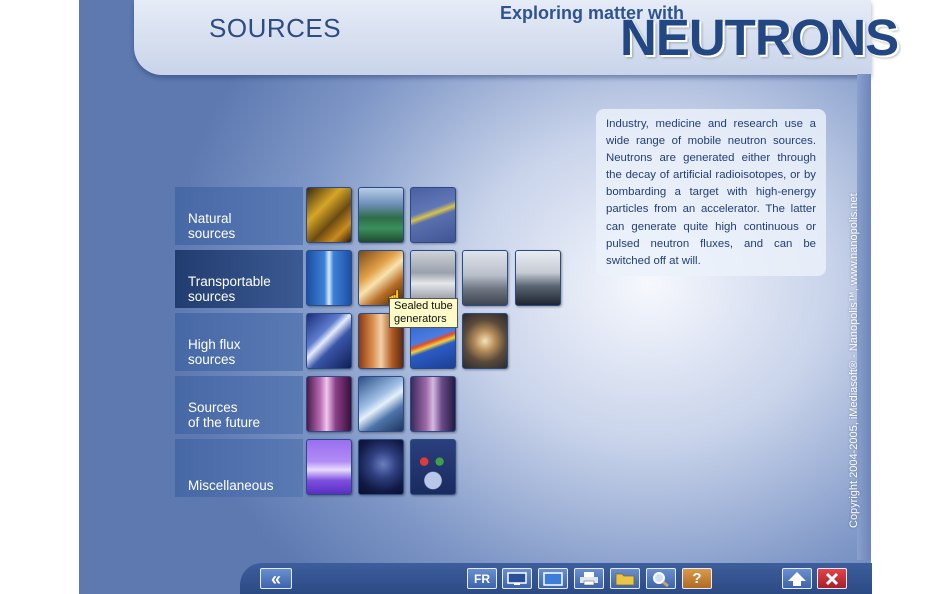  I want to click on thumbnail-future-hall, so click(433, 404).